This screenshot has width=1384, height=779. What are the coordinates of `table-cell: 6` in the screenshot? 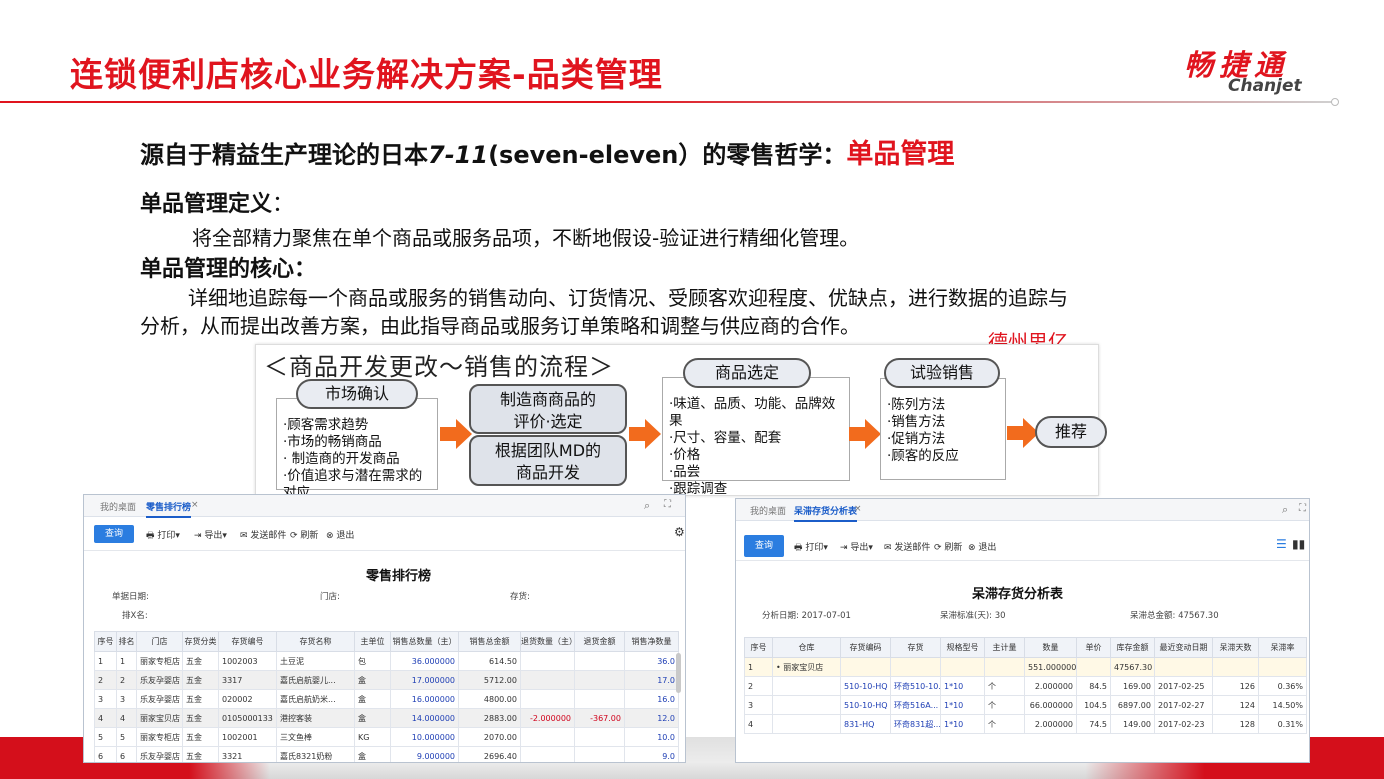 It's located at (126, 754).